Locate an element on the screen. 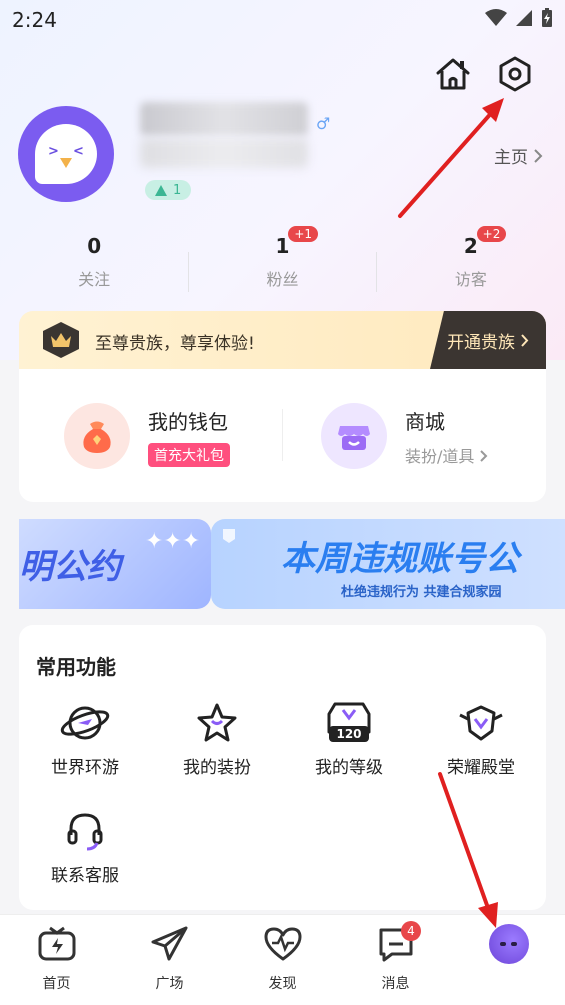 This screenshot has height=1005, width=565. violation-banner: 本周违规账号公 杜绝违规行为 共建合规家园 is located at coordinates (388, 564).